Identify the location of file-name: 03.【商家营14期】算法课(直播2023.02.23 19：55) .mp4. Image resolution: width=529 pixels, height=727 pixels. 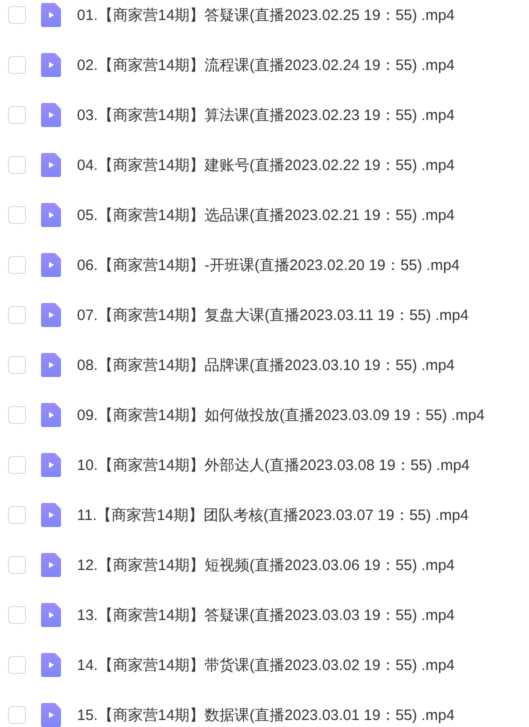
(266, 115).